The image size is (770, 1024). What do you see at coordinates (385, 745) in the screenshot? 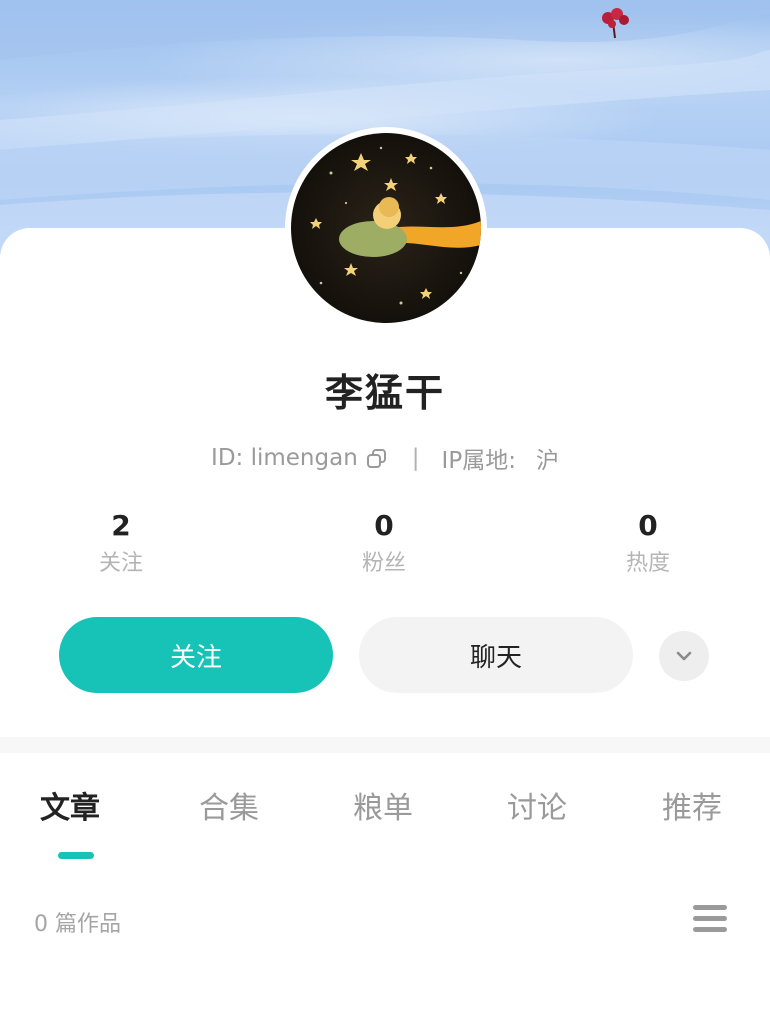
I see `section-divider` at bounding box center [385, 745].